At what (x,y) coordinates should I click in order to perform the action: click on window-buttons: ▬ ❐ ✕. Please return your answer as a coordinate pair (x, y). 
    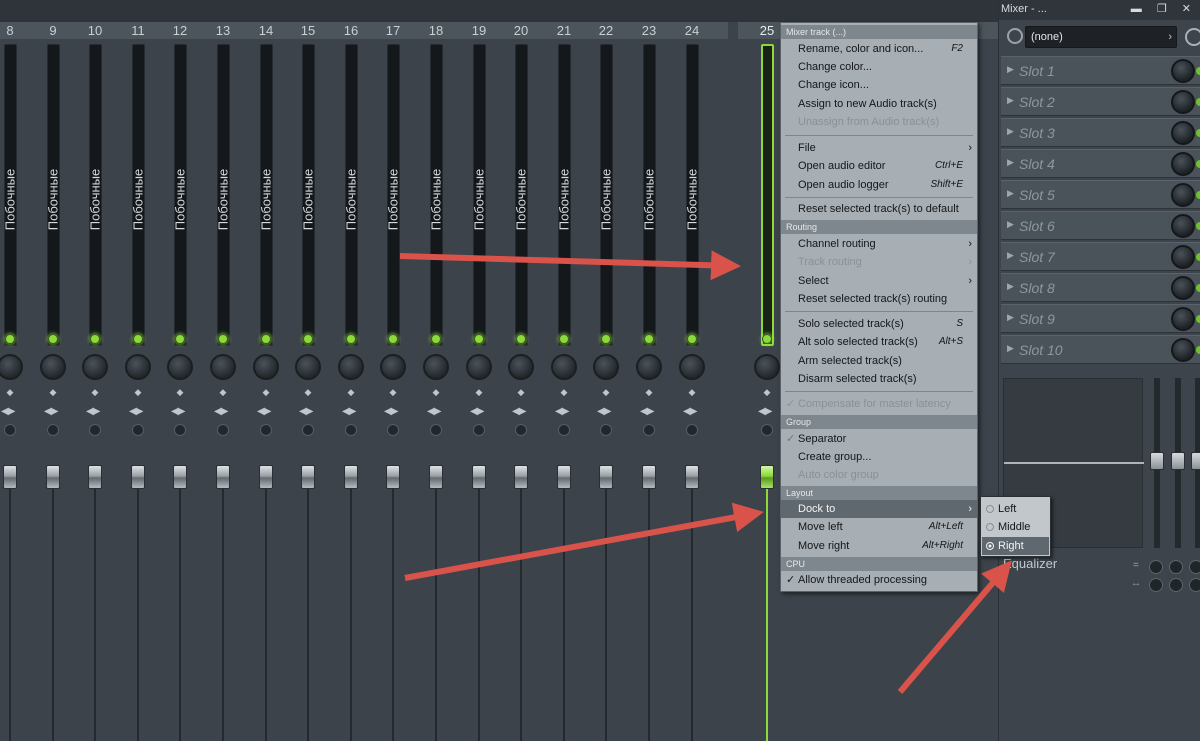
    Looking at the image, I should click on (1164, 8).